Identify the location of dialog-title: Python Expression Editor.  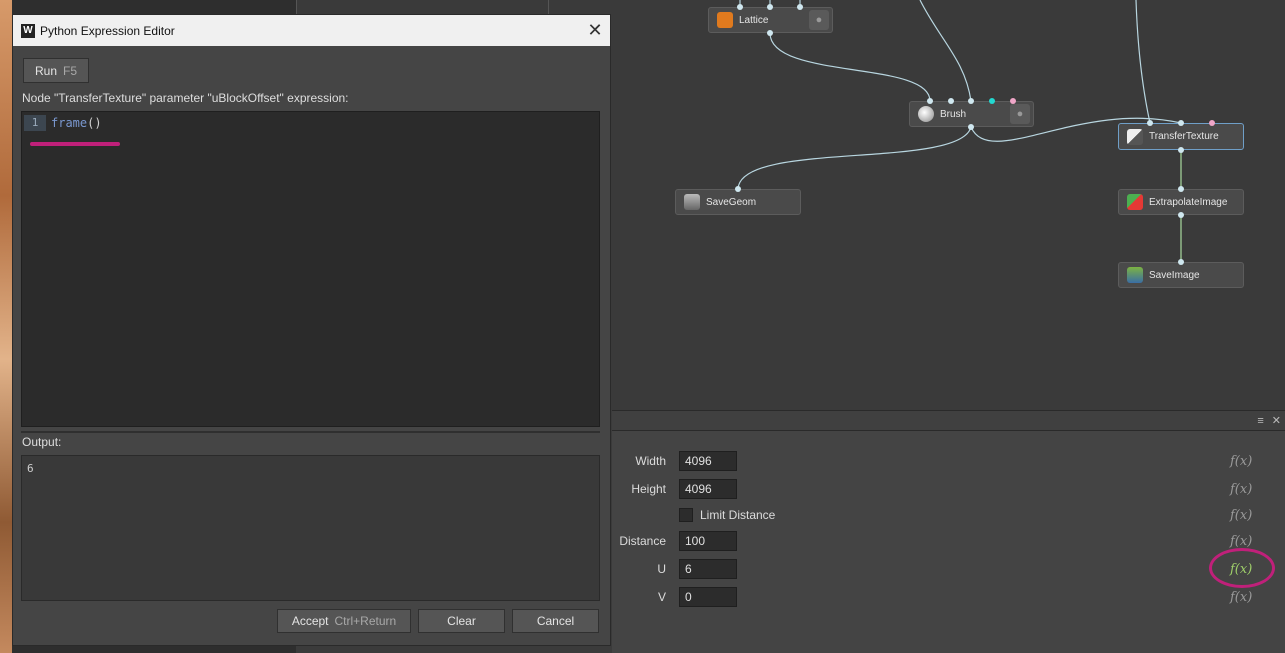
(107, 30).